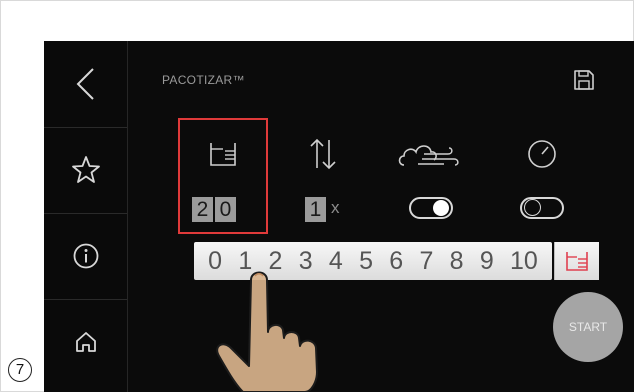  I want to click on star-icon, so click(85, 169).